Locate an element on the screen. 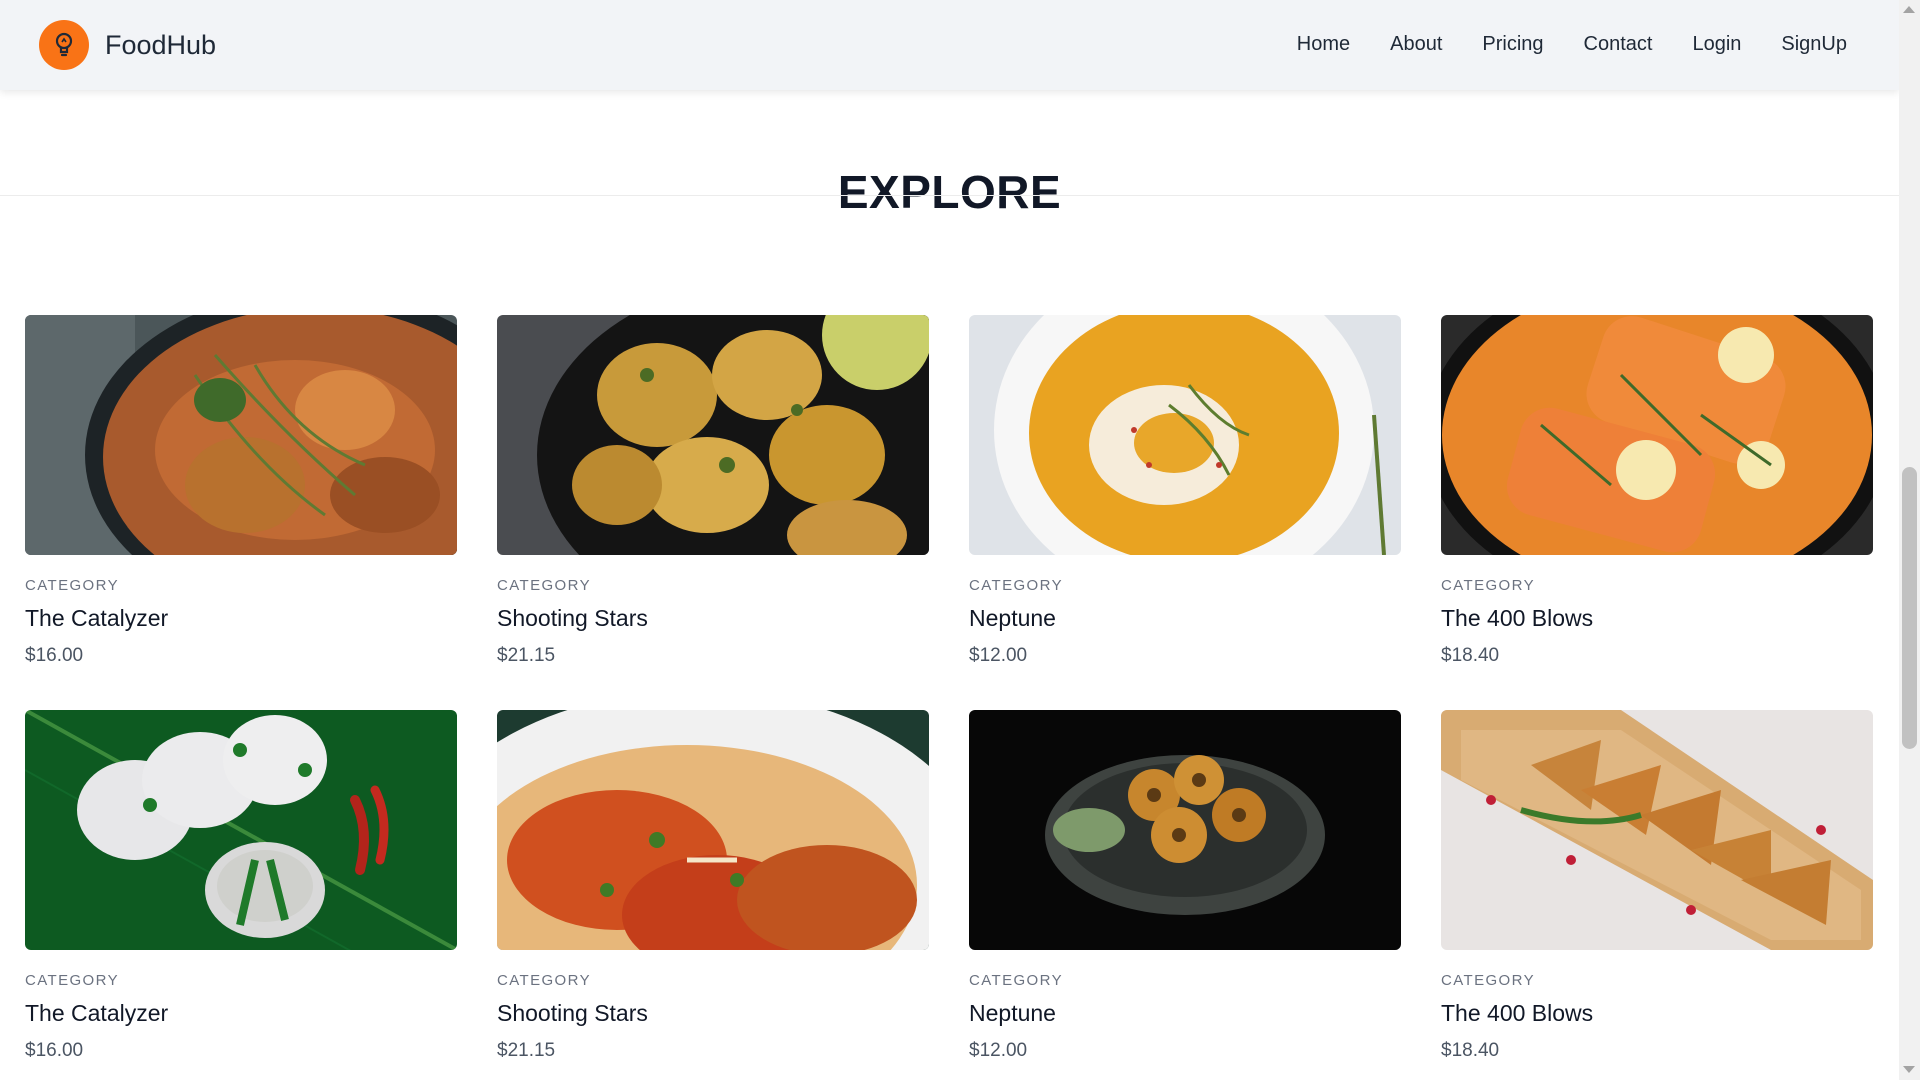 The image size is (1920, 1080). nav-link-login: Login is located at coordinates (1716, 44).